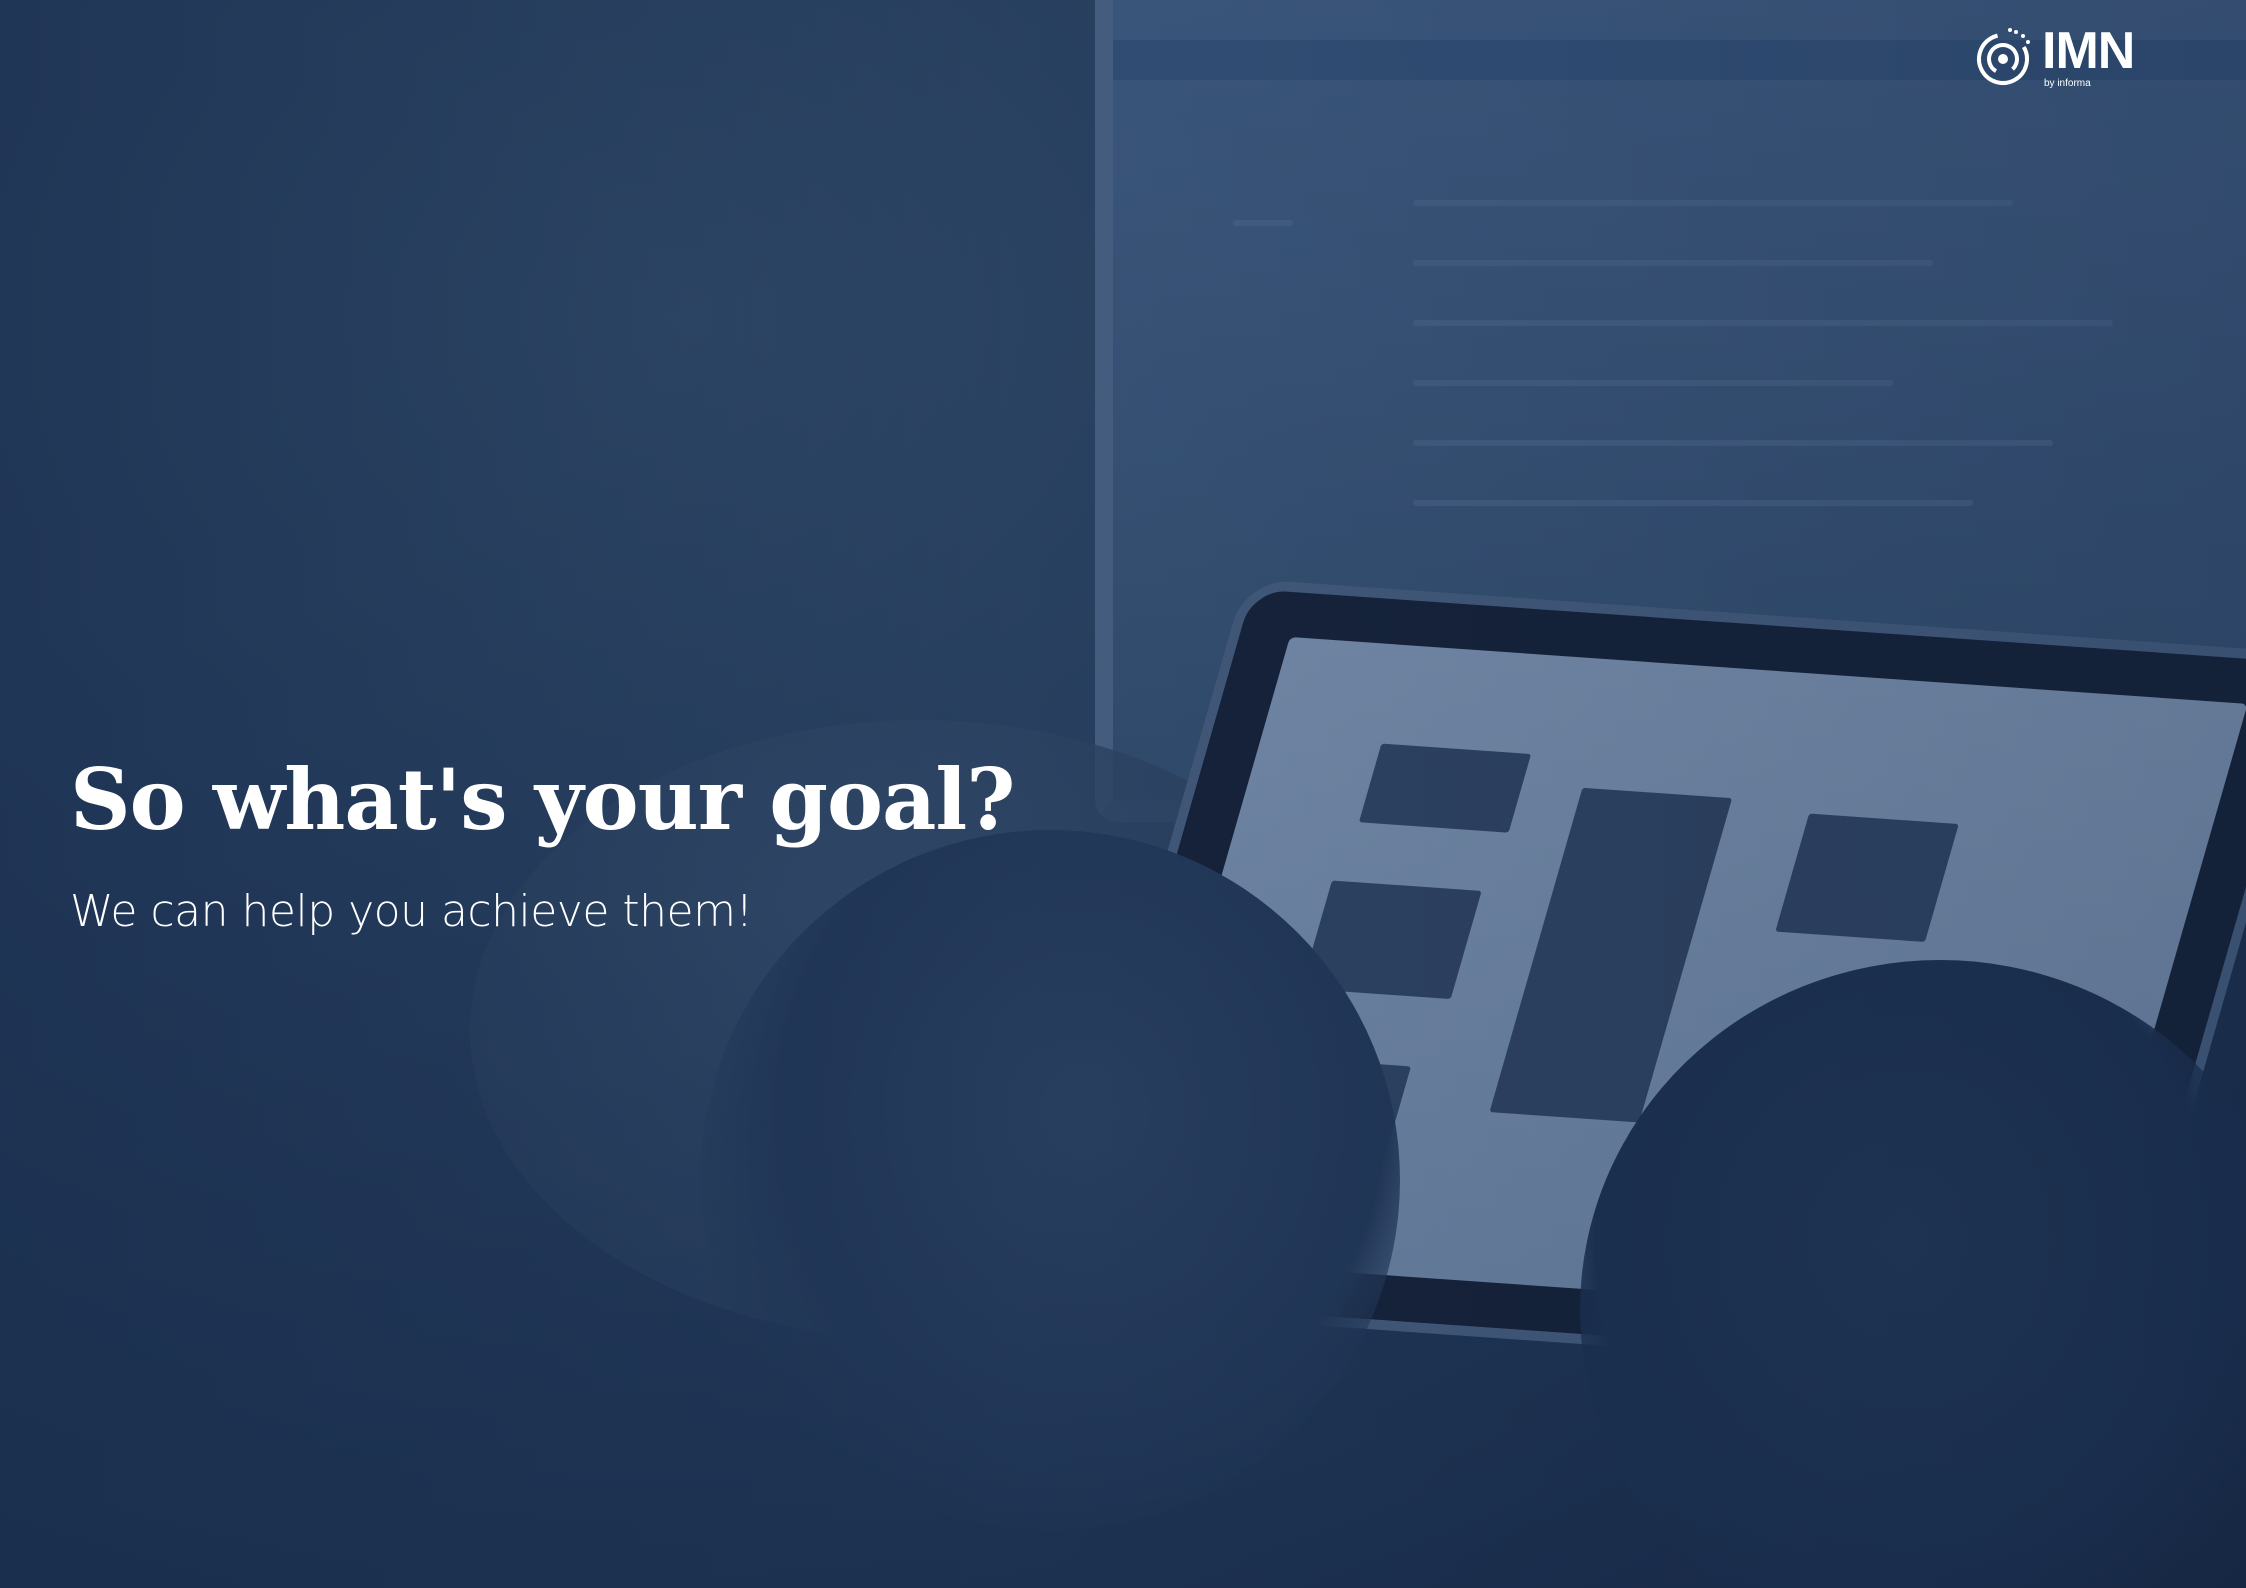 The height and width of the screenshot is (1588, 2246). Describe the element at coordinates (543, 799) in the screenshot. I see `page-title: So what's your goal?` at that location.